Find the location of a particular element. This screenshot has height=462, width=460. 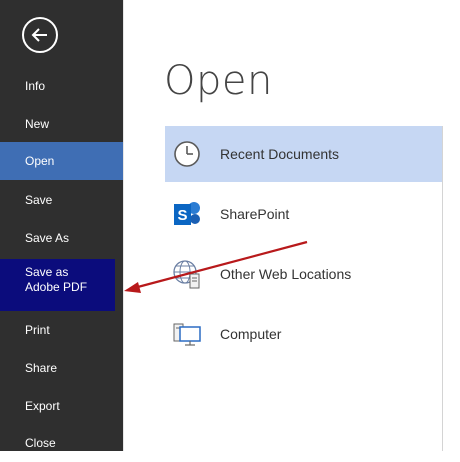

location-other-web-locations: Other Web Locations is located at coordinates (303, 274).